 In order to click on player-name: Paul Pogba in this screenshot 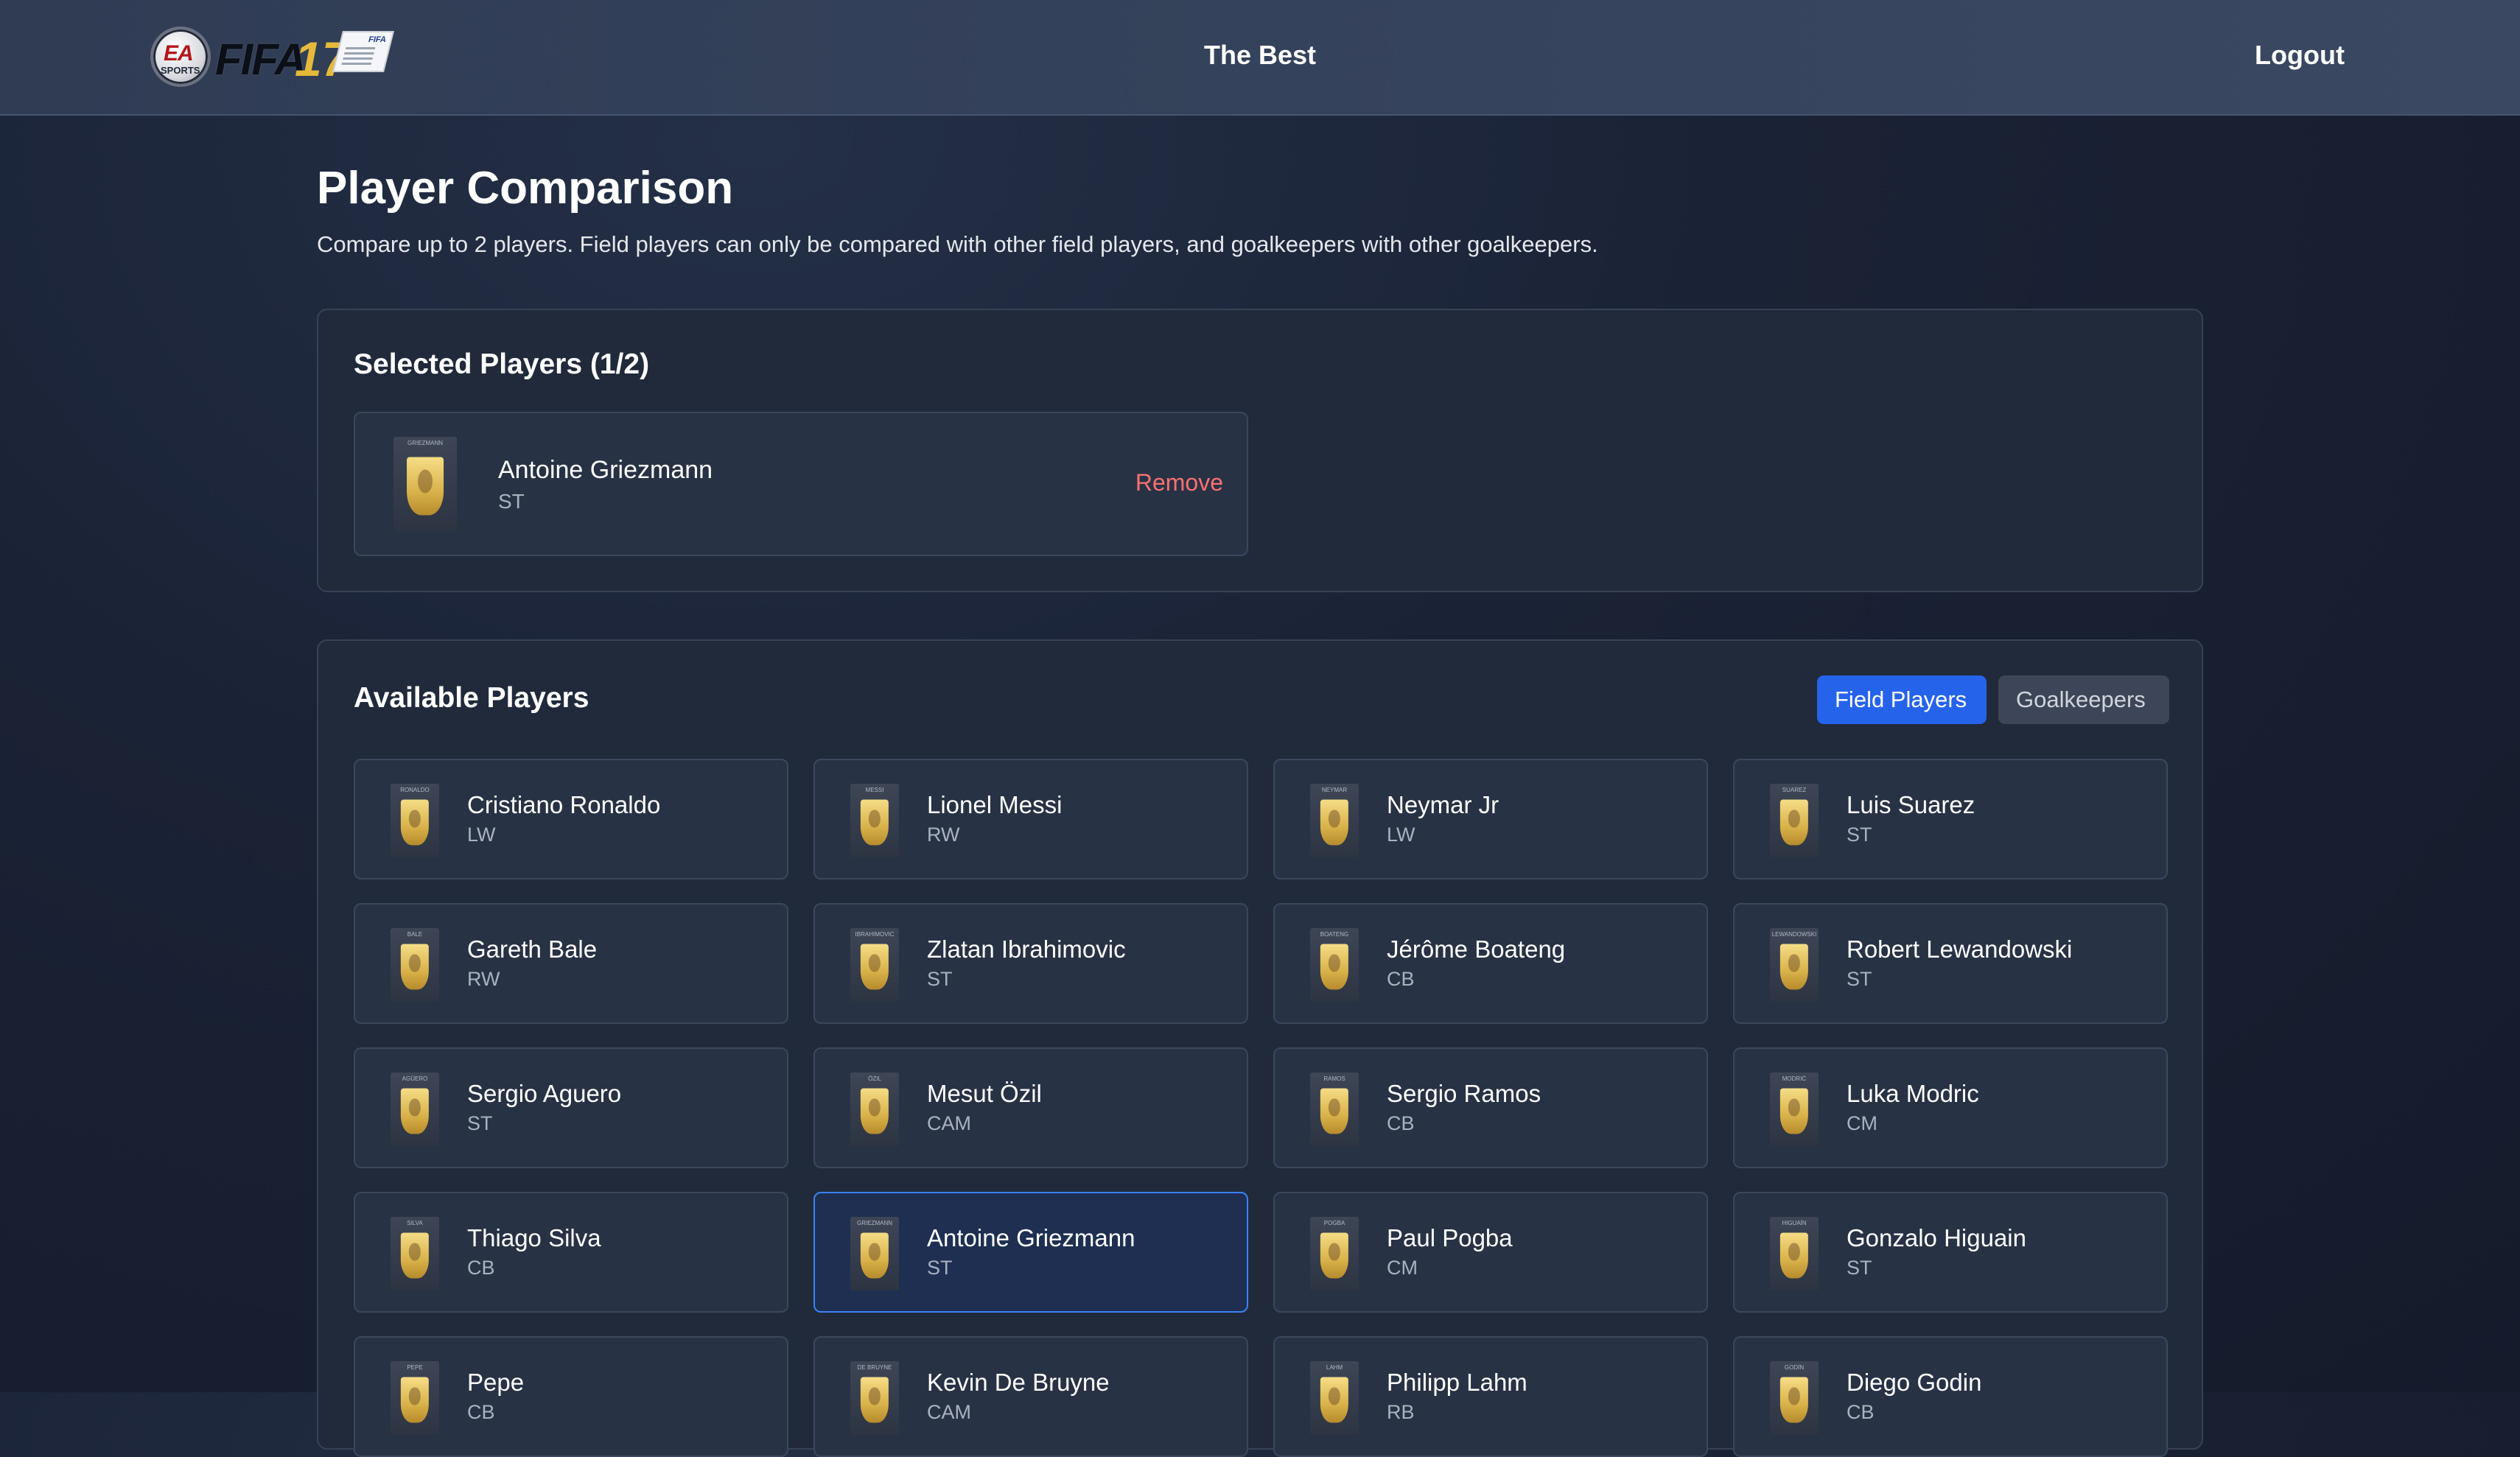, I will do `click(1450, 1237)`.